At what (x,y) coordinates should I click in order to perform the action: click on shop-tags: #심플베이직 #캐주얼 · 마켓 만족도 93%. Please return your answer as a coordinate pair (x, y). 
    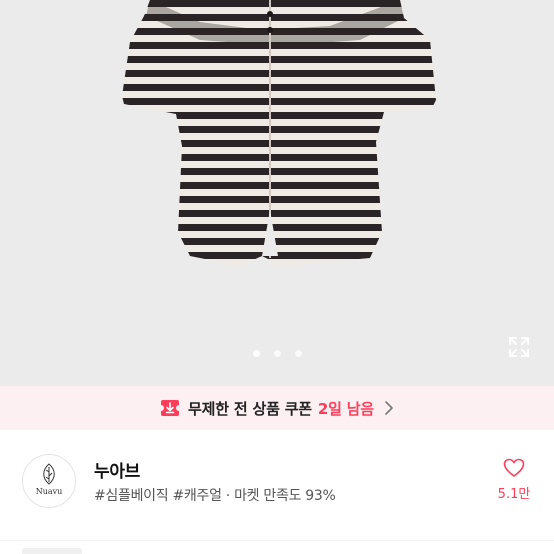
    Looking at the image, I should click on (215, 496).